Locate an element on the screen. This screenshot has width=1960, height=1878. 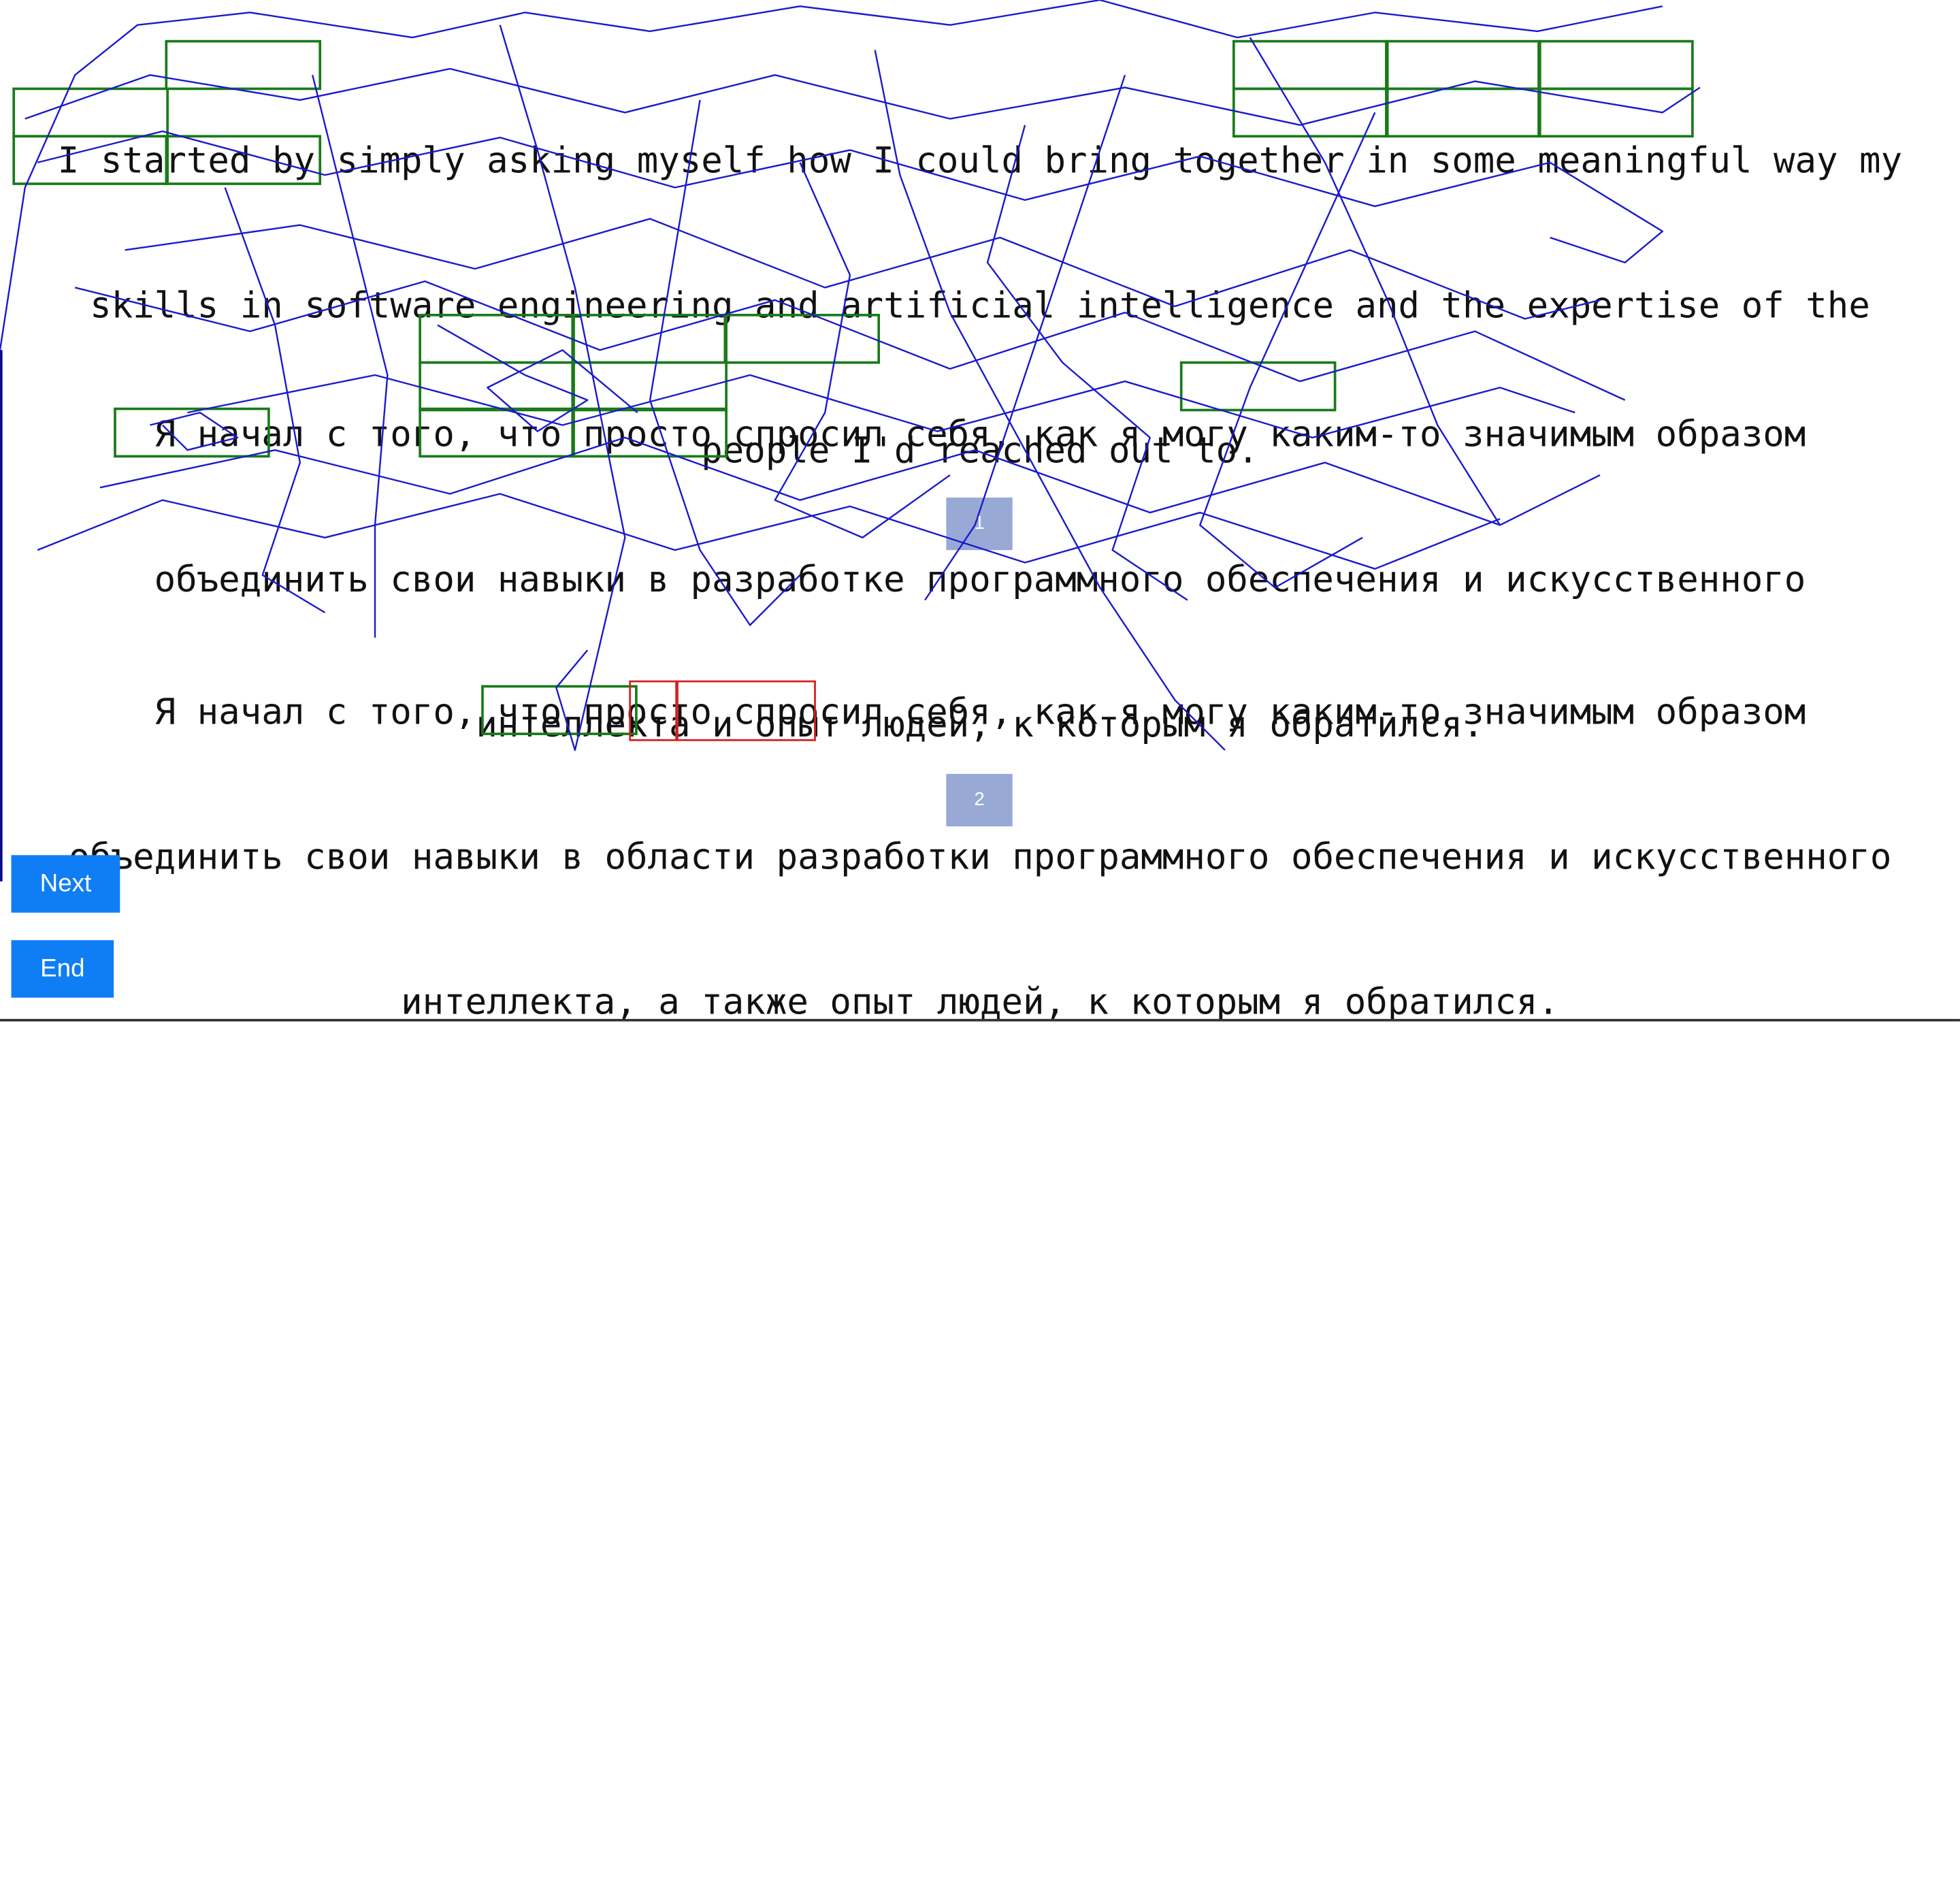
left-divider is located at coordinates (2, 615).